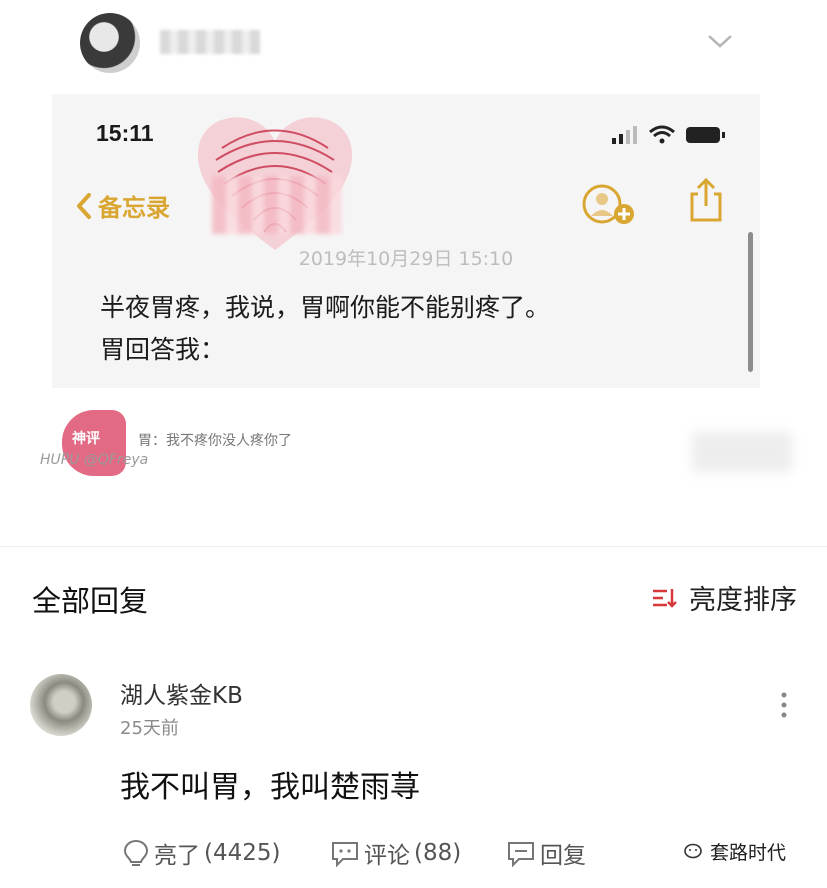 The width and height of the screenshot is (827, 888). I want to click on share-icon, so click(706, 200).